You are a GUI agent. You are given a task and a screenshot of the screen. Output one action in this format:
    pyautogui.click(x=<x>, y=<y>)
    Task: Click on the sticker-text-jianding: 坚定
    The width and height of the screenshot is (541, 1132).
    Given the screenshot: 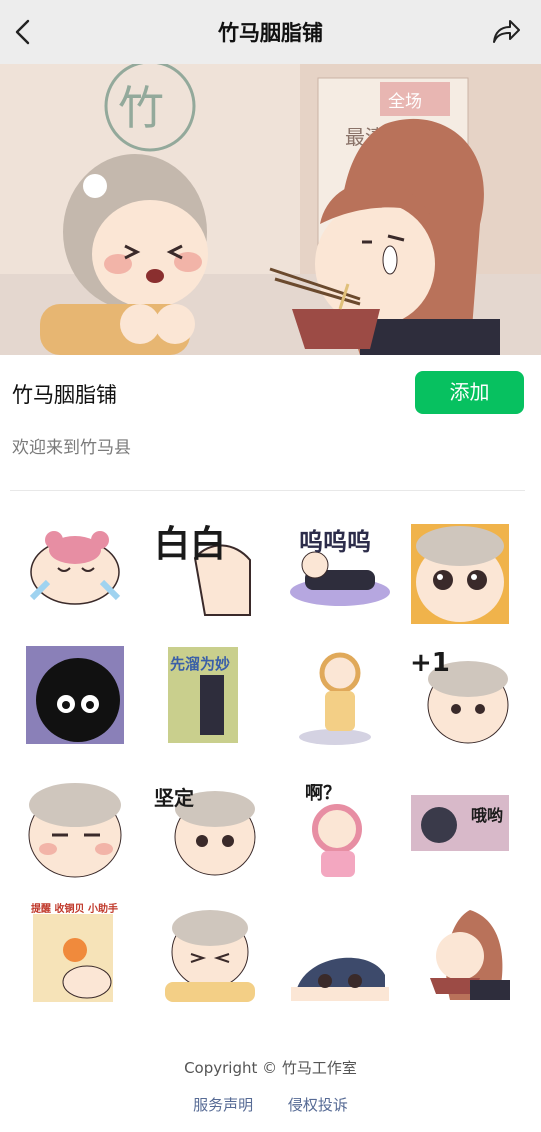 What is the action you would take?
    pyautogui.click(x=174, y=798)
    